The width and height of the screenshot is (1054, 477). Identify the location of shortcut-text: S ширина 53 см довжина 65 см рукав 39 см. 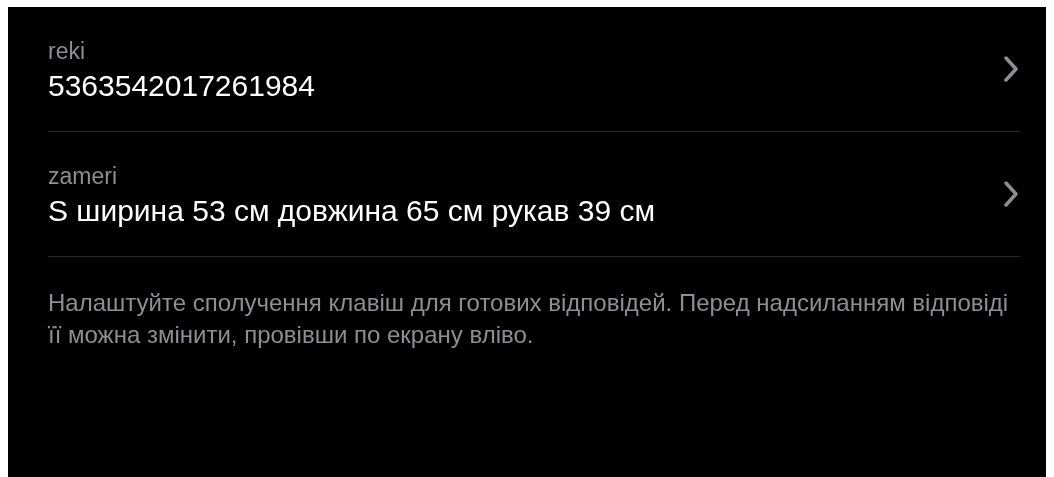
(352, 211).